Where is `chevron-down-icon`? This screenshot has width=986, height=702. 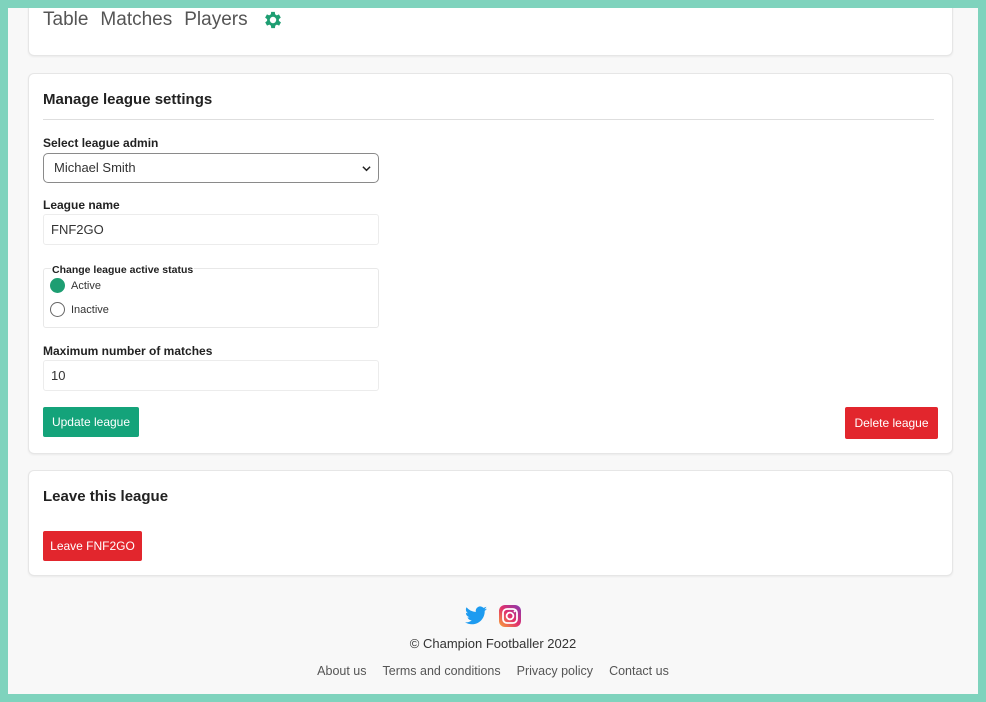 chevron-down-icon is located at coordinates (366, 169).